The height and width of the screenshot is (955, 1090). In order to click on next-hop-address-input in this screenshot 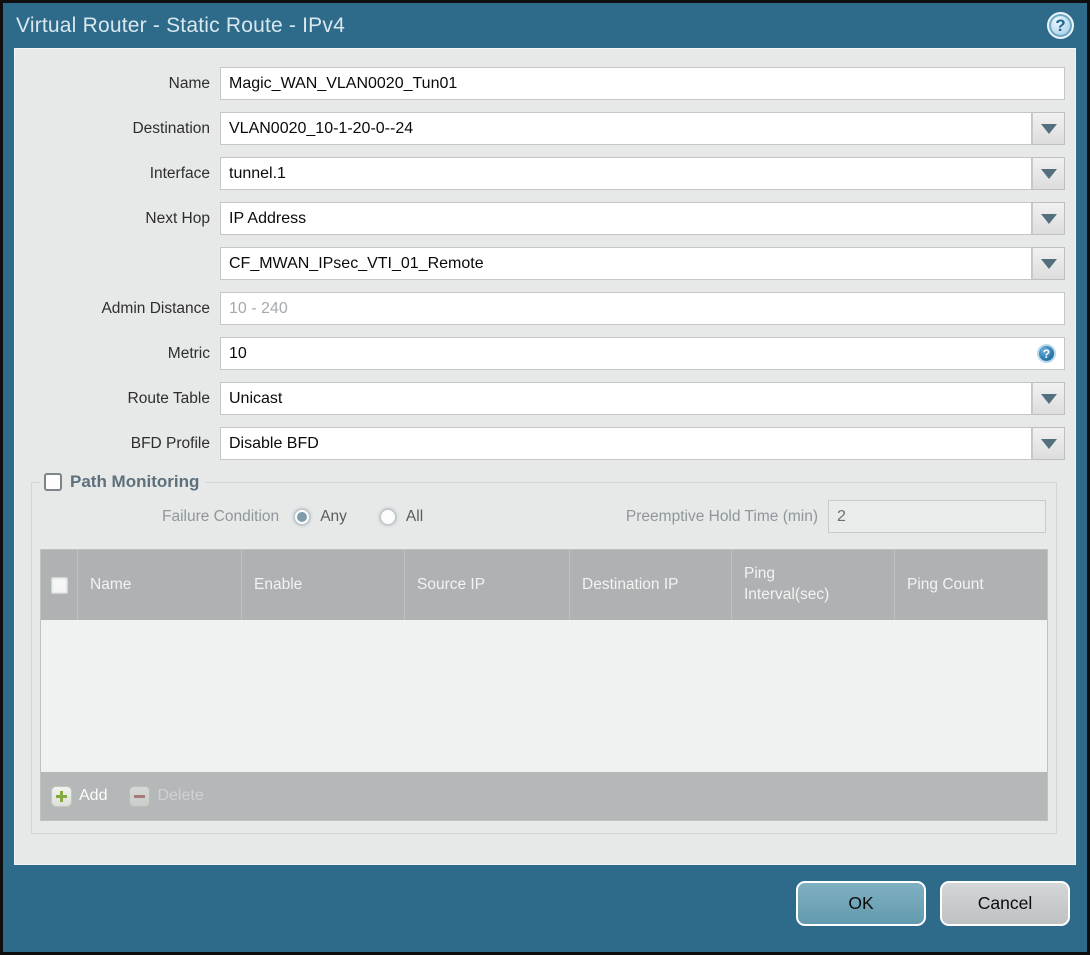, I will do `click(626, 263)`.